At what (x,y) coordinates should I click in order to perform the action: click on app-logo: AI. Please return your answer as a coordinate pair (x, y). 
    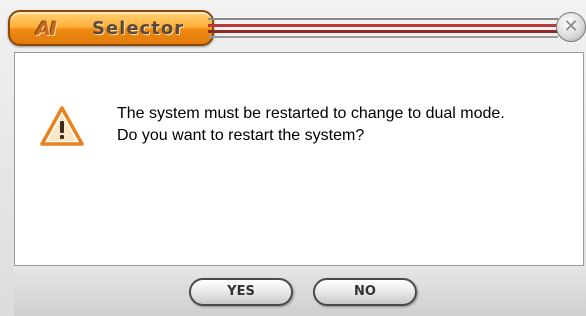
    Looking at the image, I should click on (46, 29).